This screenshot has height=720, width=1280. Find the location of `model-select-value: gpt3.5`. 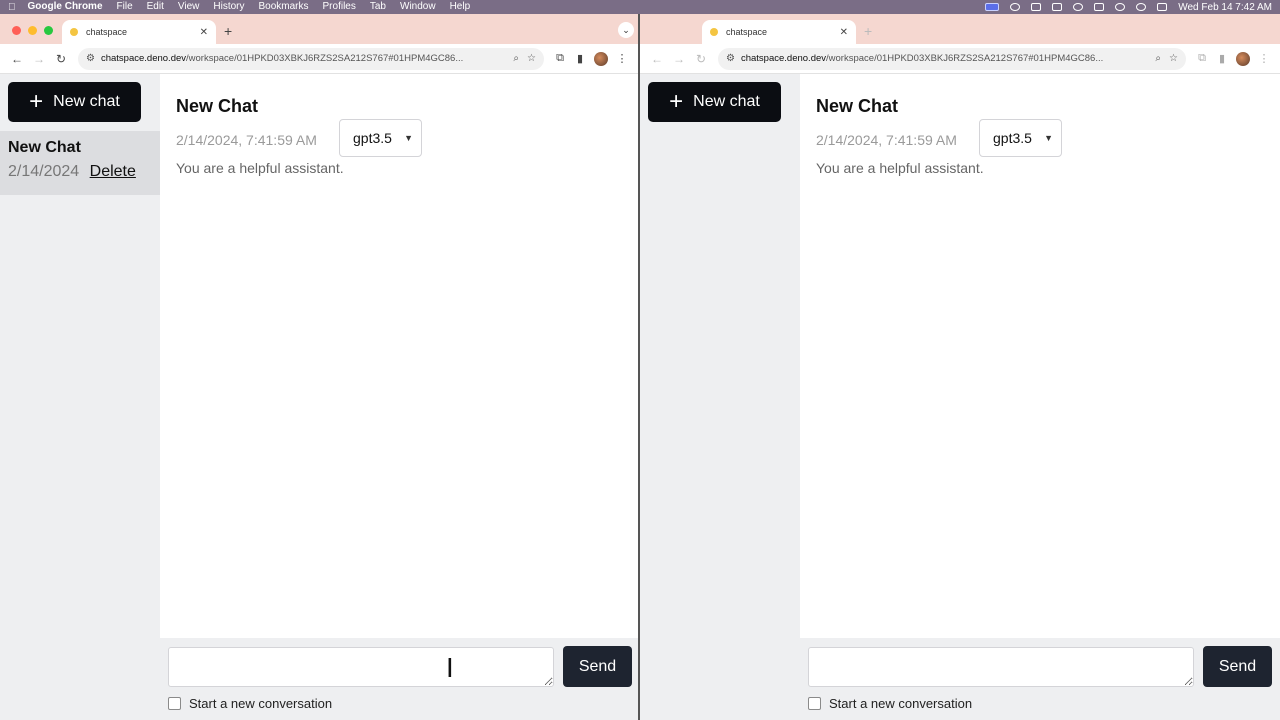

model-select-value: gpt3.5 is located at coordinates (372, 138).